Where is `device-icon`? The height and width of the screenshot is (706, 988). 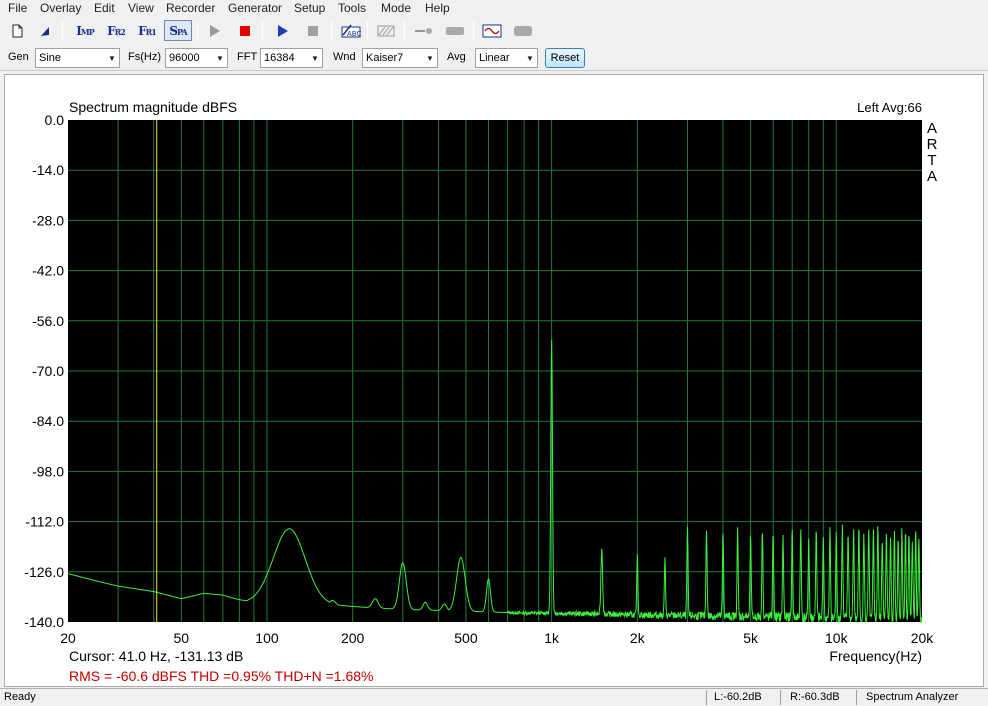
device-icon is located at coordinates (523, 30).